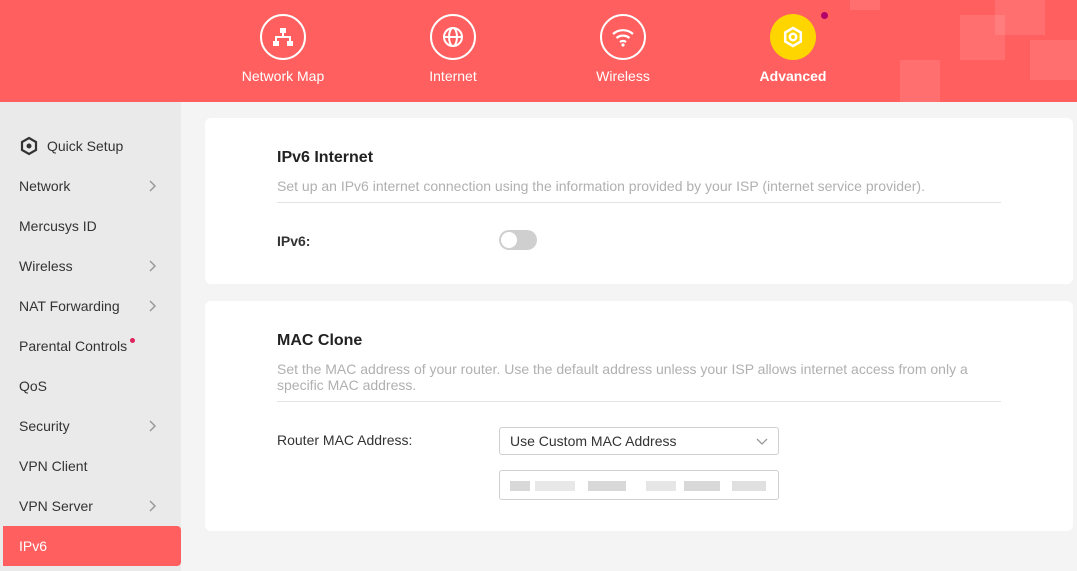 The width and height of the screenshot is (1077, 571). Describe the element at coordinates (33, 386) in the screenshot. I see `sidebar-item-label: QoS` at that location.